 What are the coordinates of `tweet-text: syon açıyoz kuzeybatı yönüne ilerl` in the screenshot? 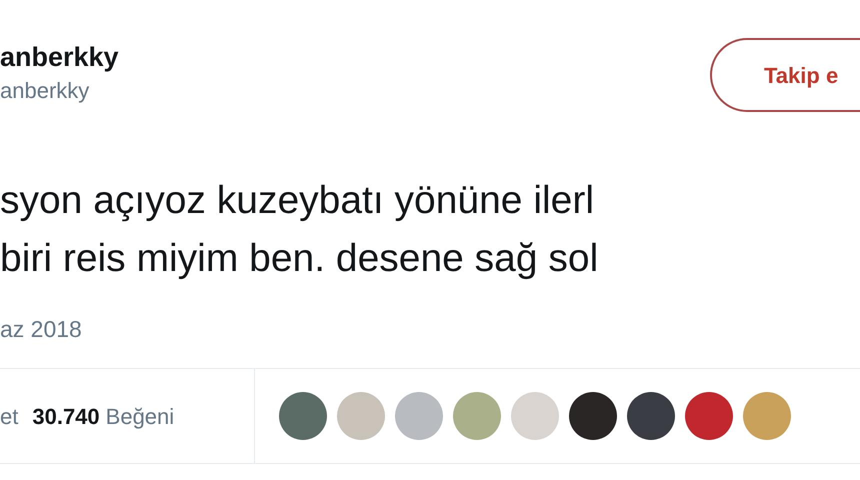 It's located at (297, 201).